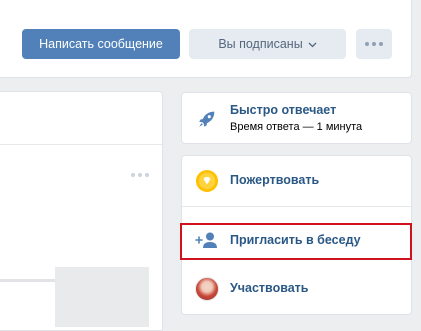 The image size is (421, 331). I want to click on more-dots-icon, so click(374, 44).